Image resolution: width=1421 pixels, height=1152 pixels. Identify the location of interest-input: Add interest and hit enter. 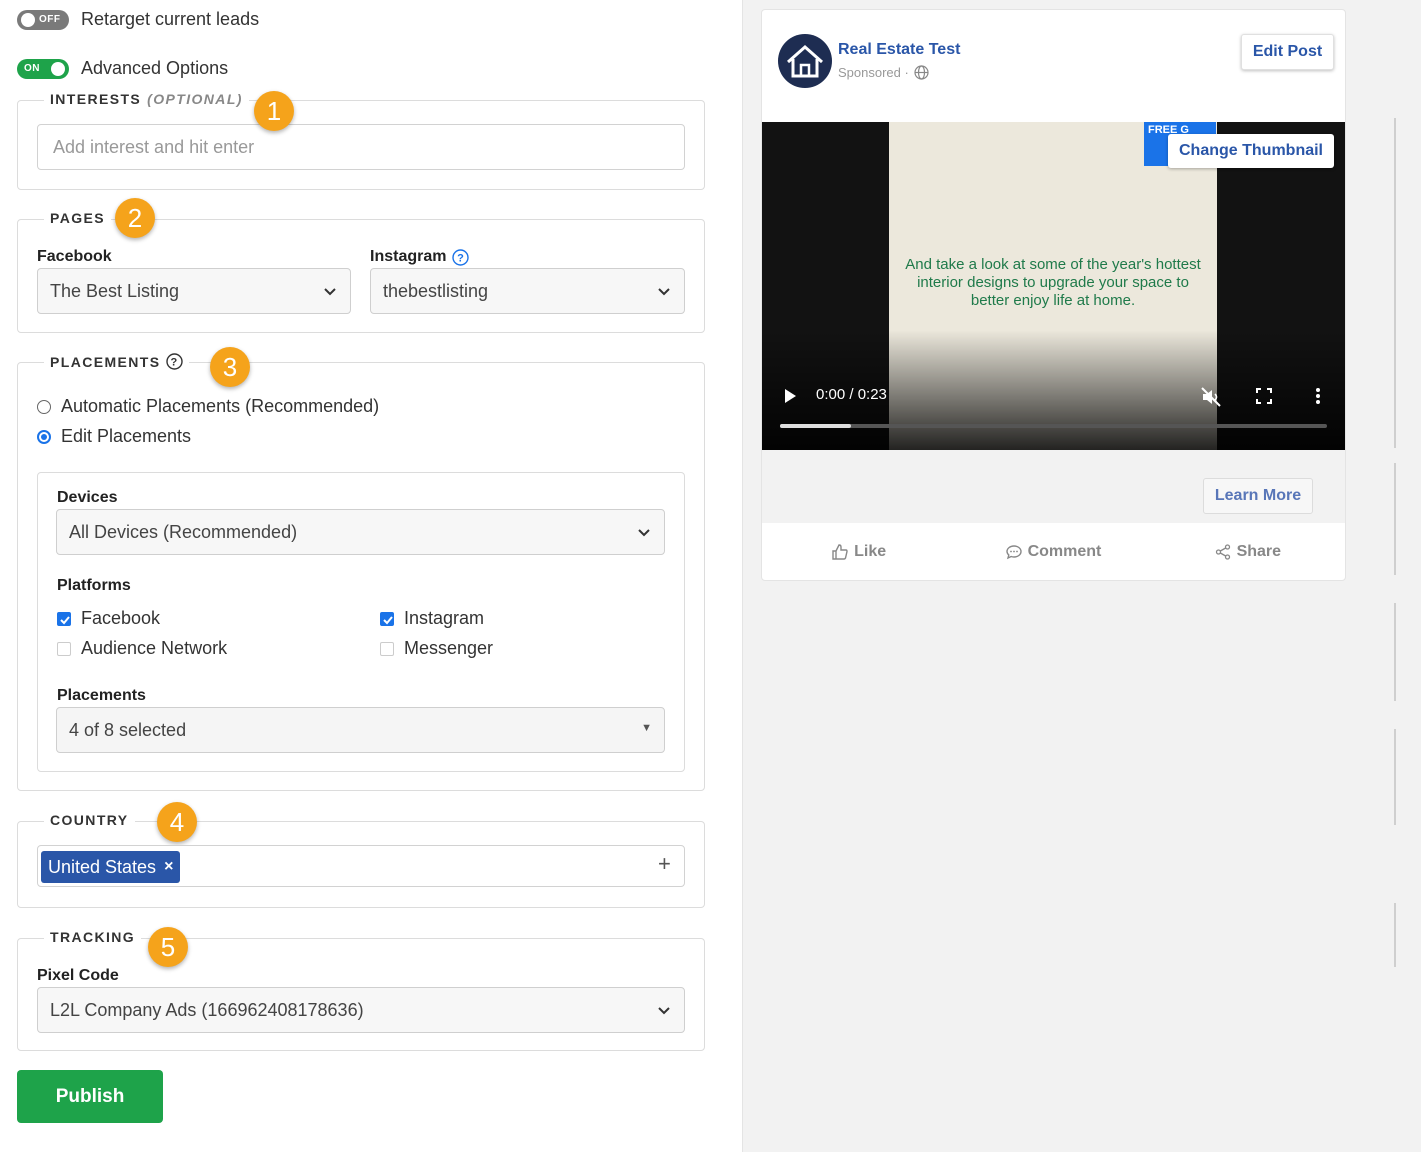
(361, 147).